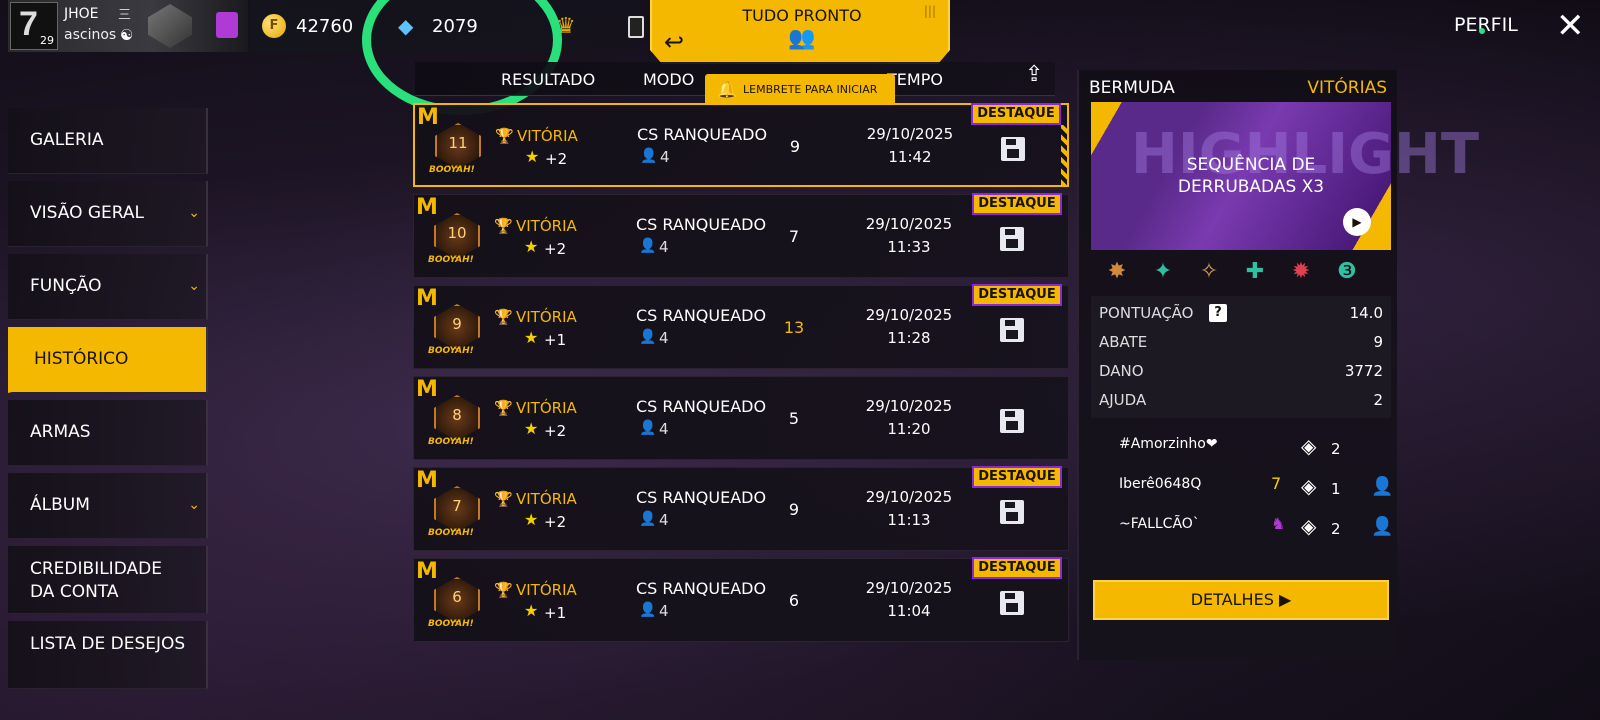 Image resolution: width=1600 pixels, height=720 pixels. Describe the element at coordinates (1301, 272) in the screenshot. I see `medal-skull-icon: ✹` at that location.